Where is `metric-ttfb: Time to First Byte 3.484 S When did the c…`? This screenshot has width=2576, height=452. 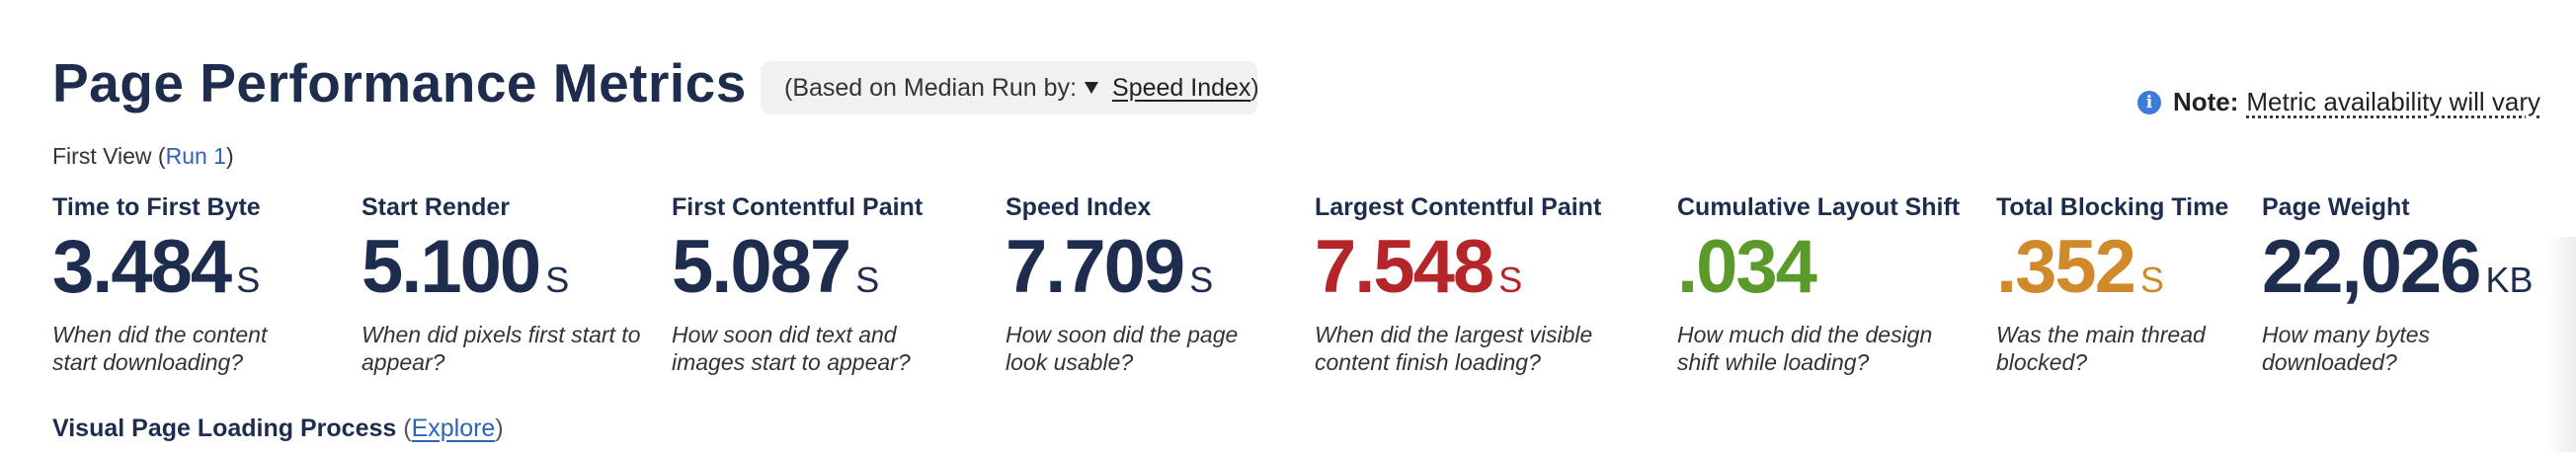
metric-ttfb: Time to First Byte 3.484 S When did the c… is located at coordinates (180, 284).